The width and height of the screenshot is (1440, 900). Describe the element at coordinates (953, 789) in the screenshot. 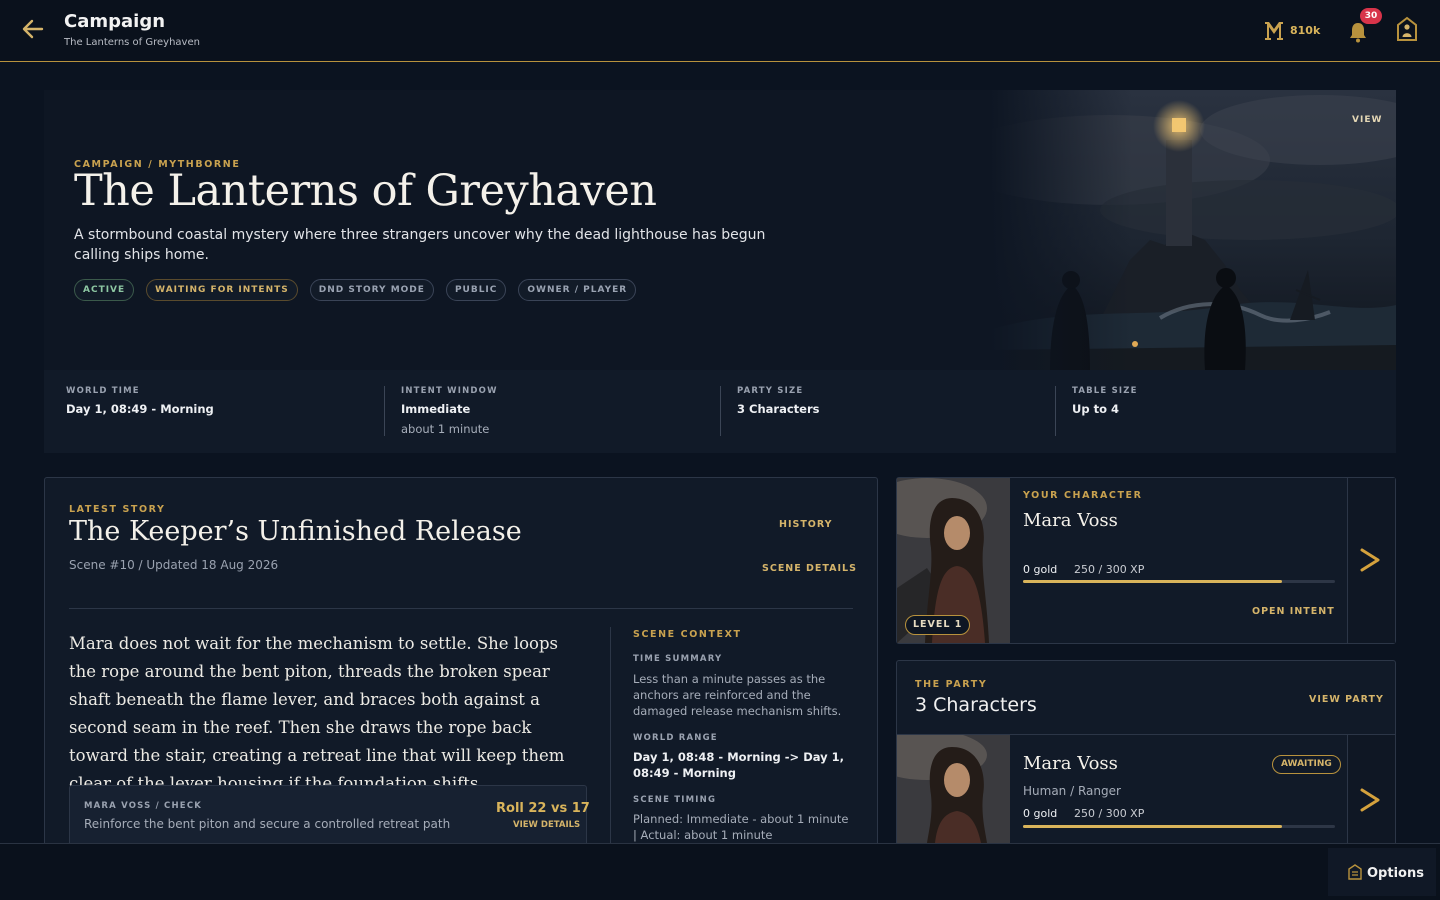

I see `party-member-portrait` at that location.